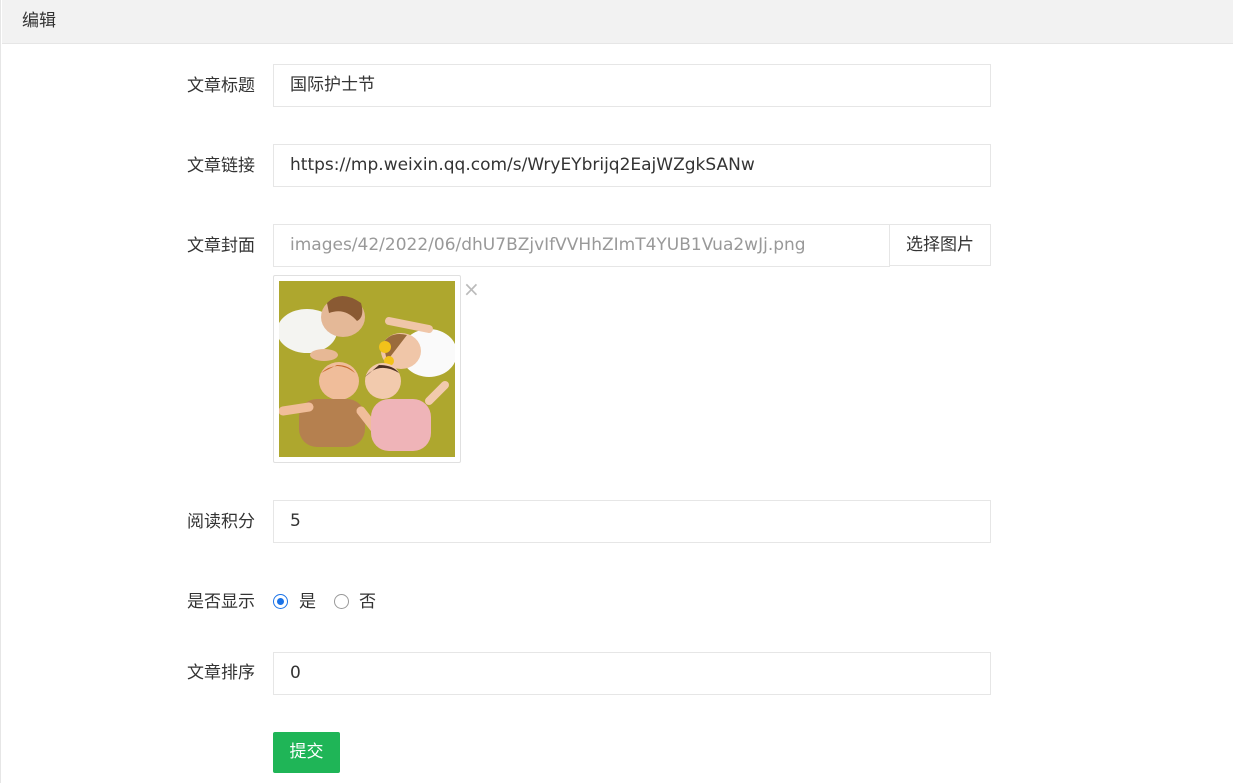  I want to click on show-yes-radio, so click(280, 601).